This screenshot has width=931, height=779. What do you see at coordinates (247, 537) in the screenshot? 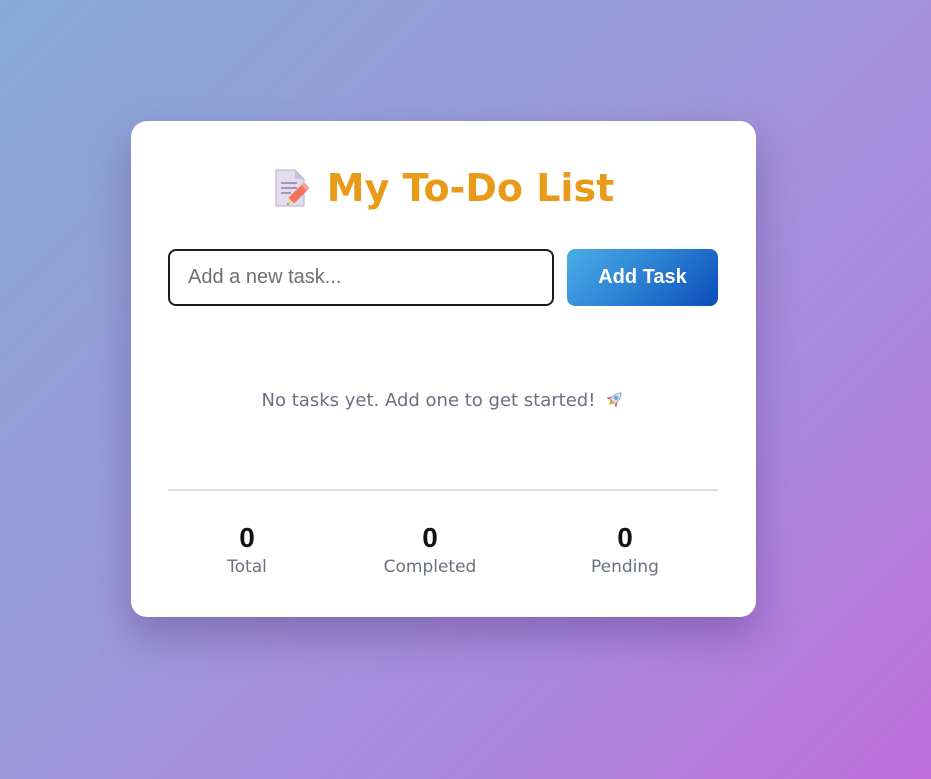
I see `stat-total-value: 0` at bounding box center [247, 537].